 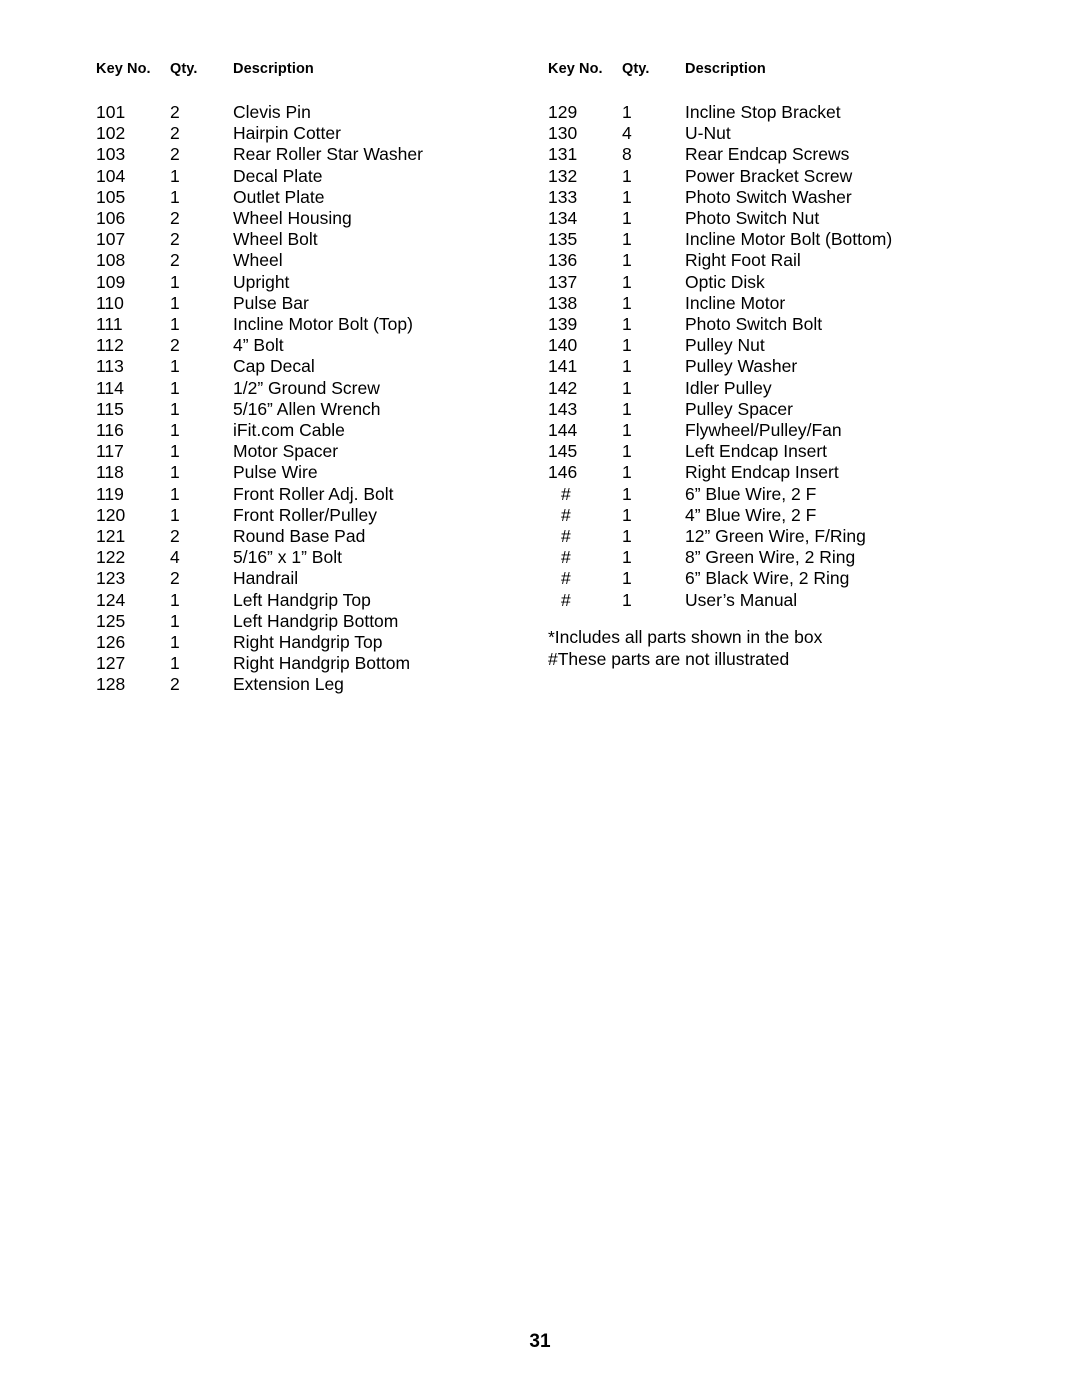 I want to click on cell-description: Left Endcap Insert, so click(x=756, y=451).